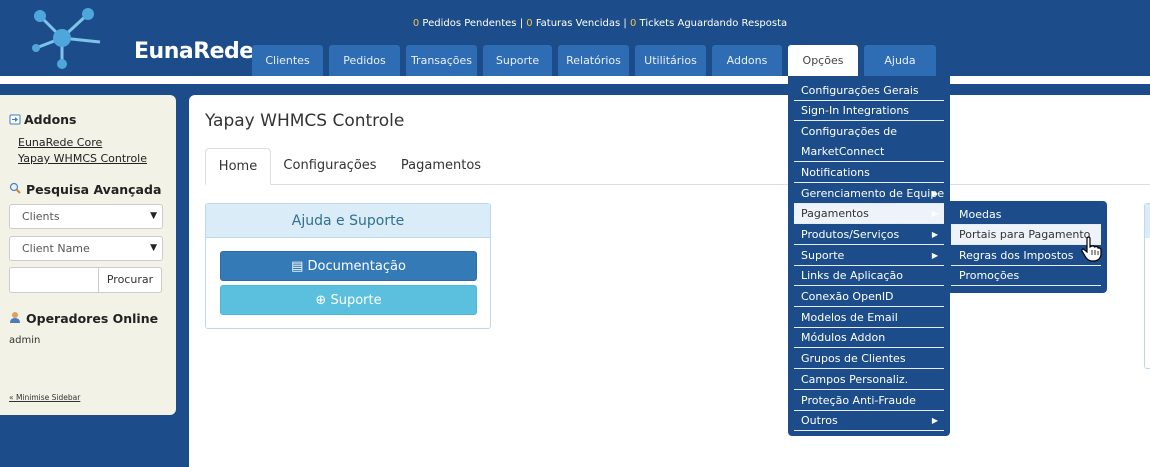  What do you see at coordinates (41, 216) in the screenshot?
I see `search-type-value: Clients` at bounding box center [41, 216].